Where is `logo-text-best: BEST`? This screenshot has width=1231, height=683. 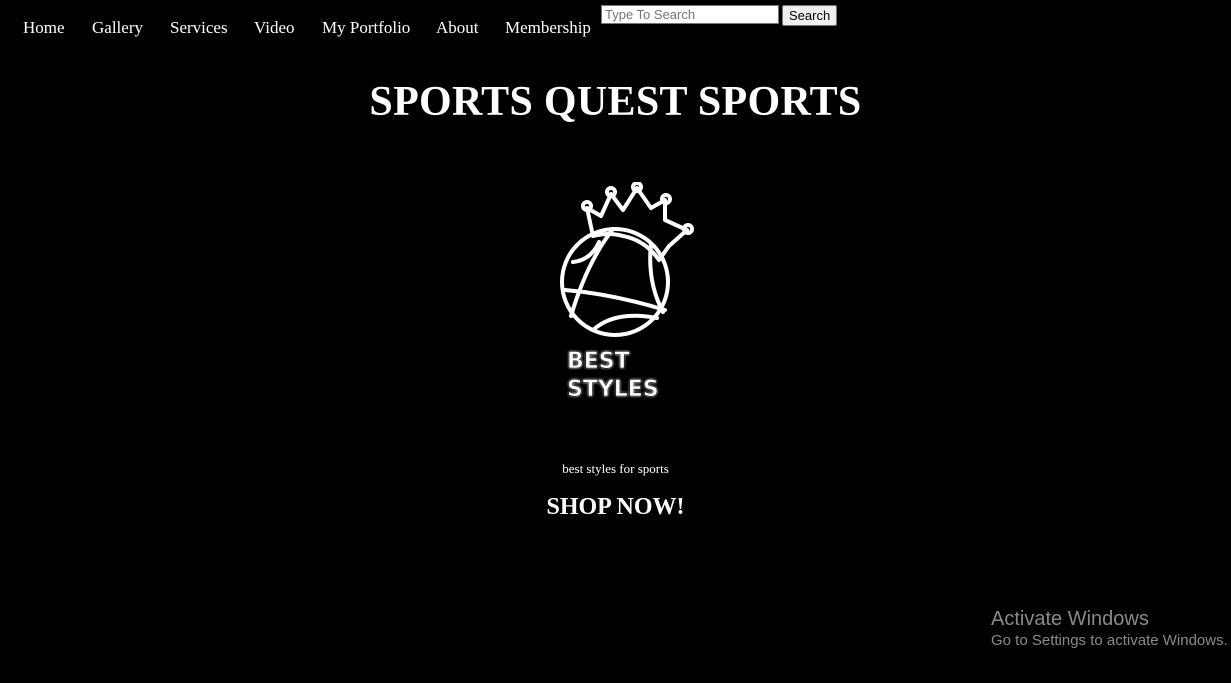
logo-text-best: BEST is located at coordinates (598, 361).